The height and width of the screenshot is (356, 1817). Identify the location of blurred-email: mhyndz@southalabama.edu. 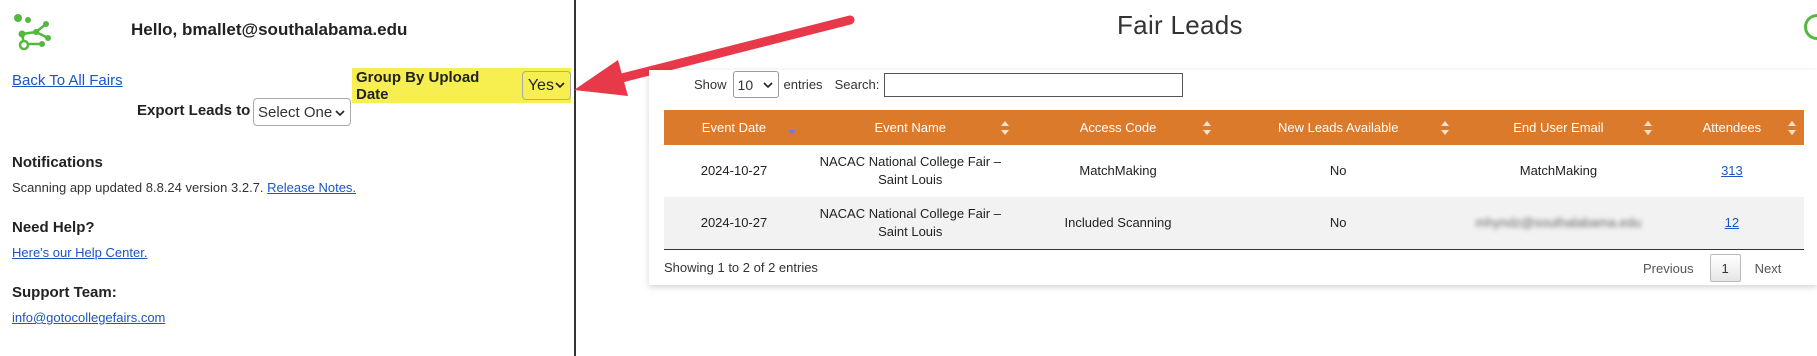
(1558, 222).